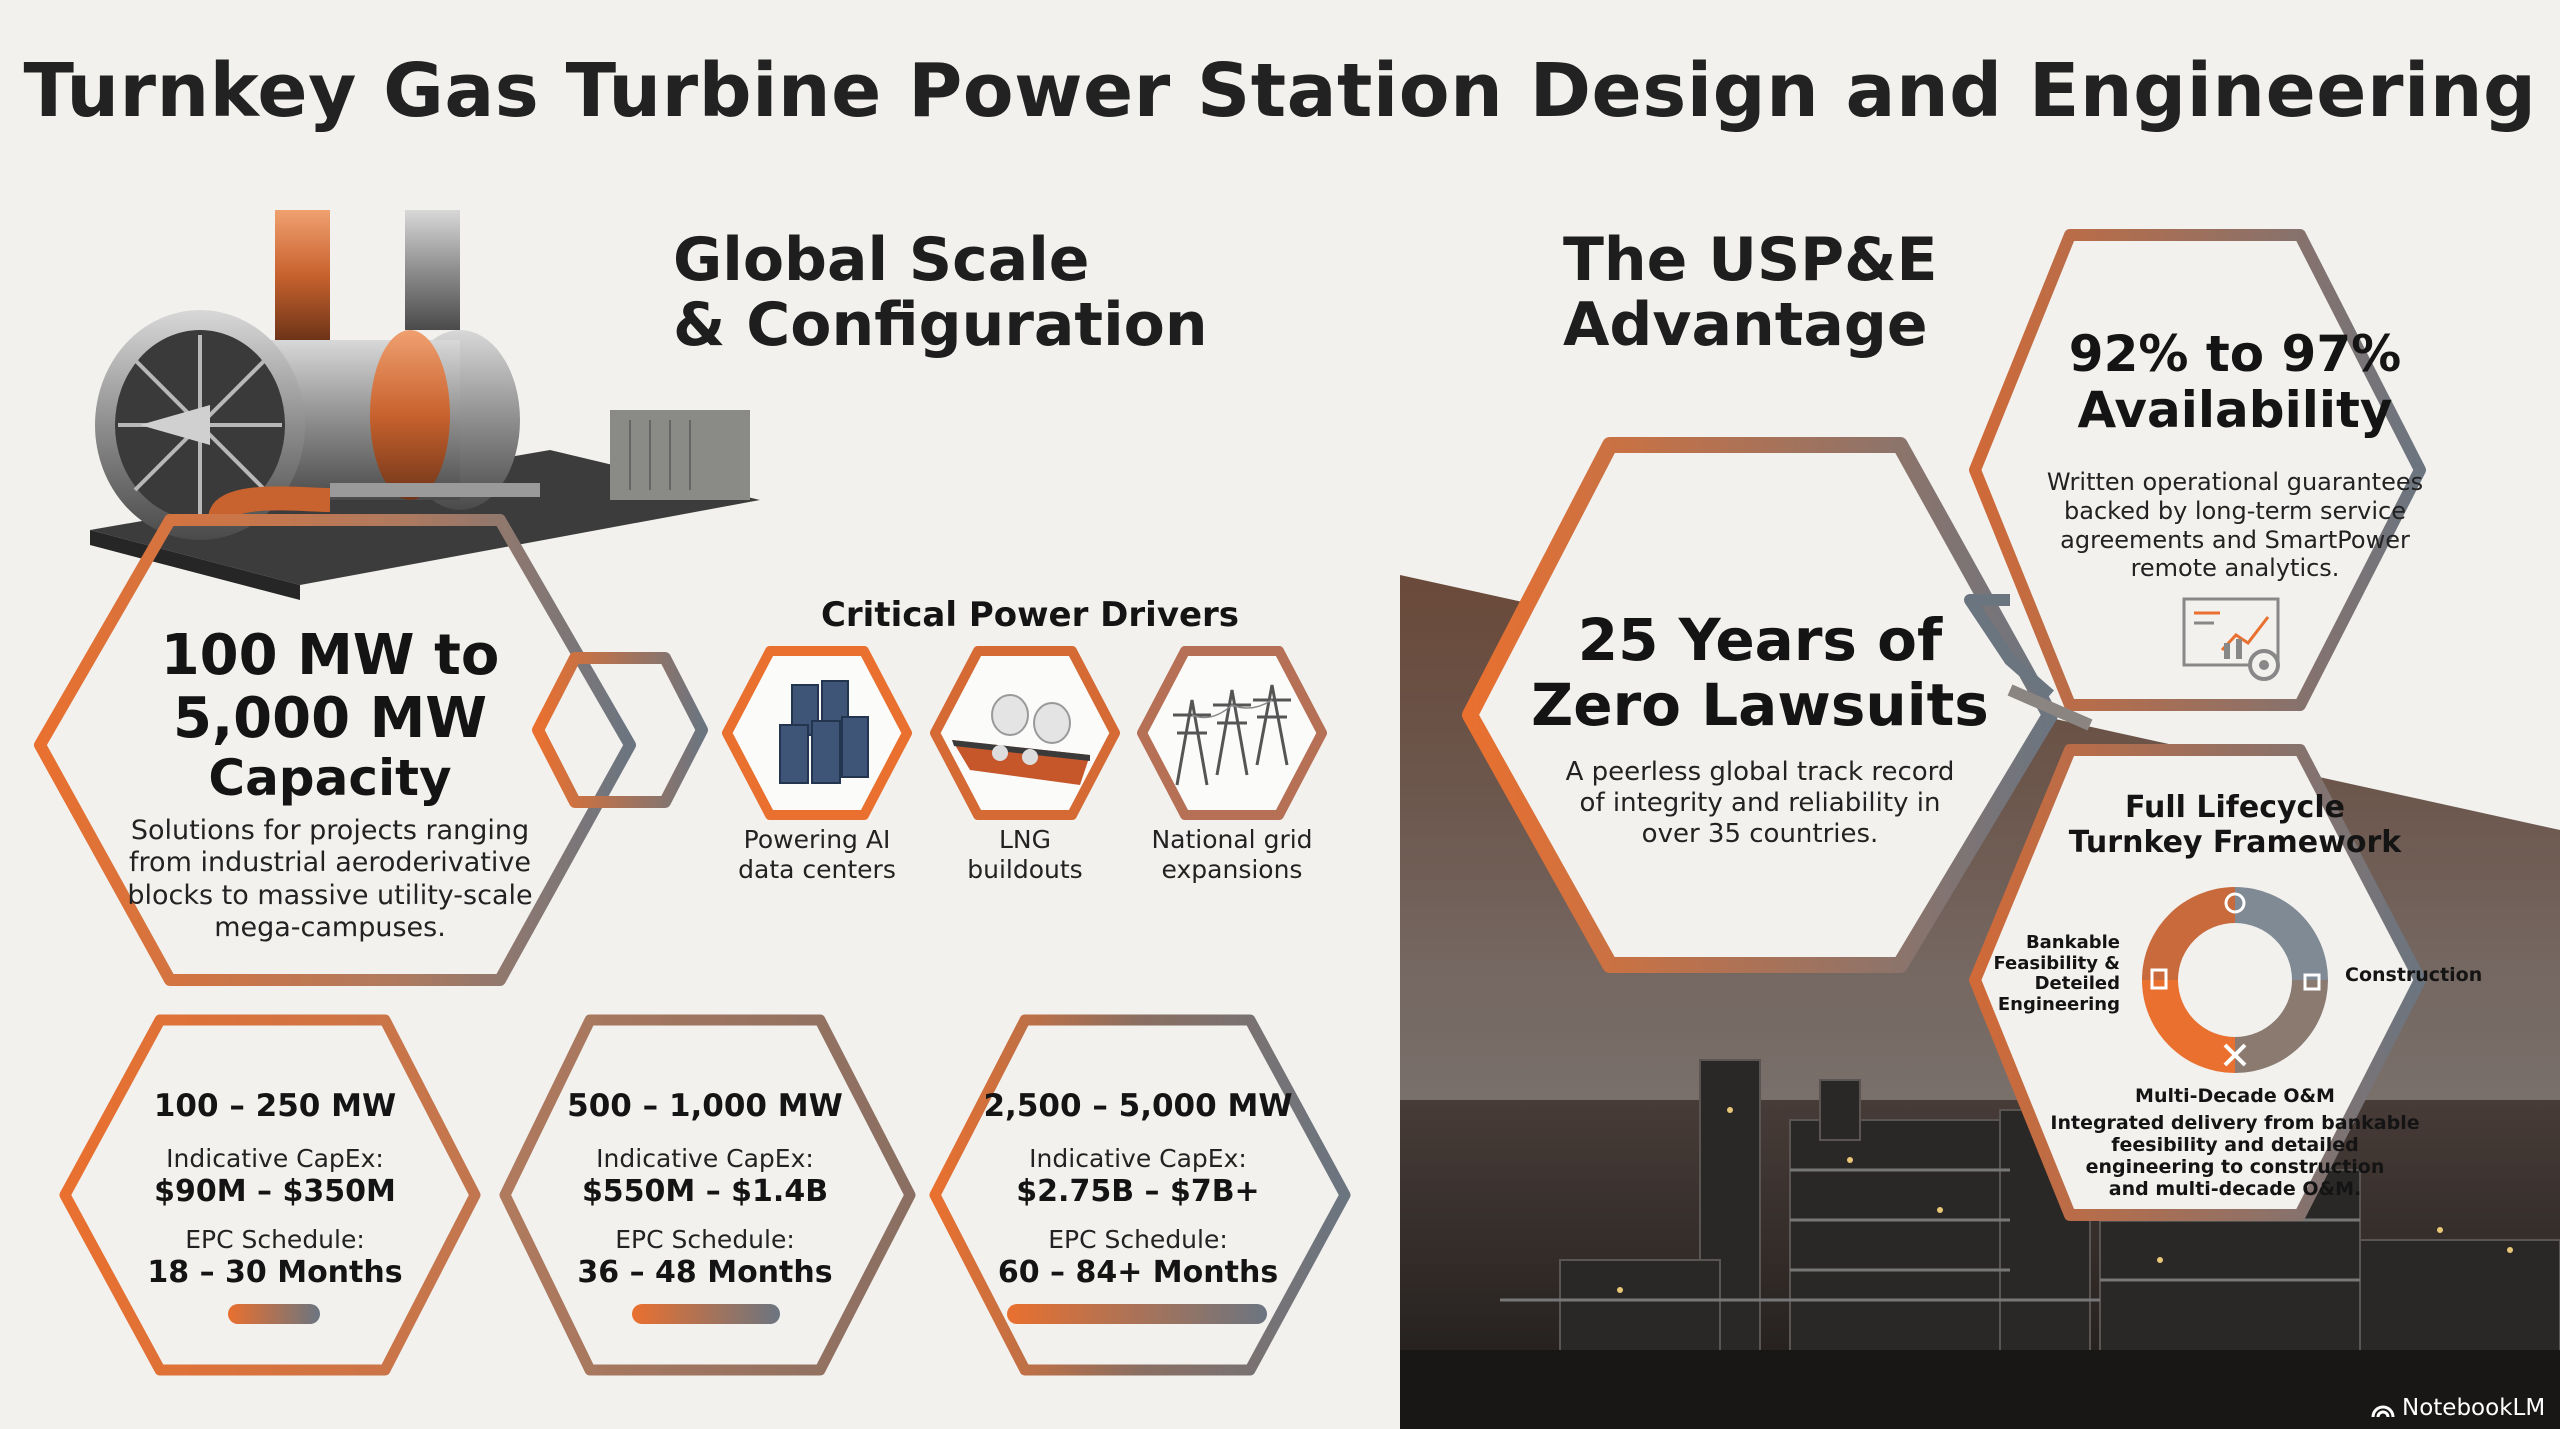  What do you see at coordinates (1138, 1239) in the screenshot?
I see `tier-3-schedule-label: EPC Schedule:` at bounding box center [1138, 1239].